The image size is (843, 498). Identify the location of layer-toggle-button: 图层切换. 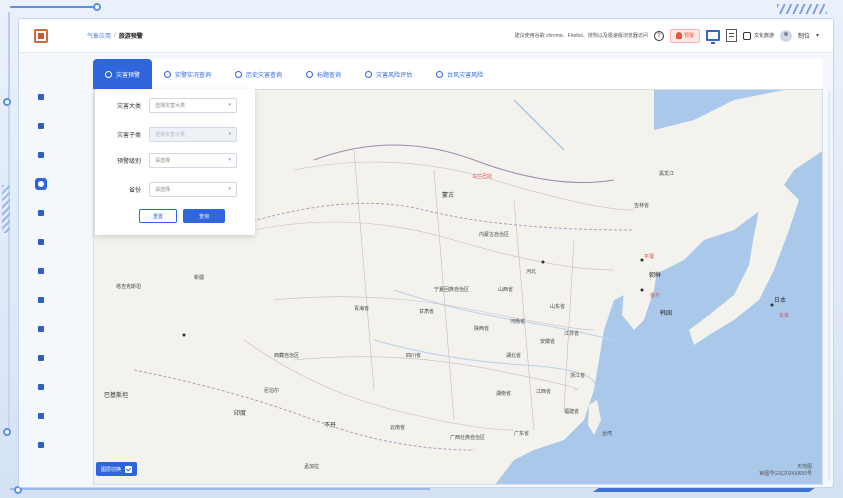
(117, 469).